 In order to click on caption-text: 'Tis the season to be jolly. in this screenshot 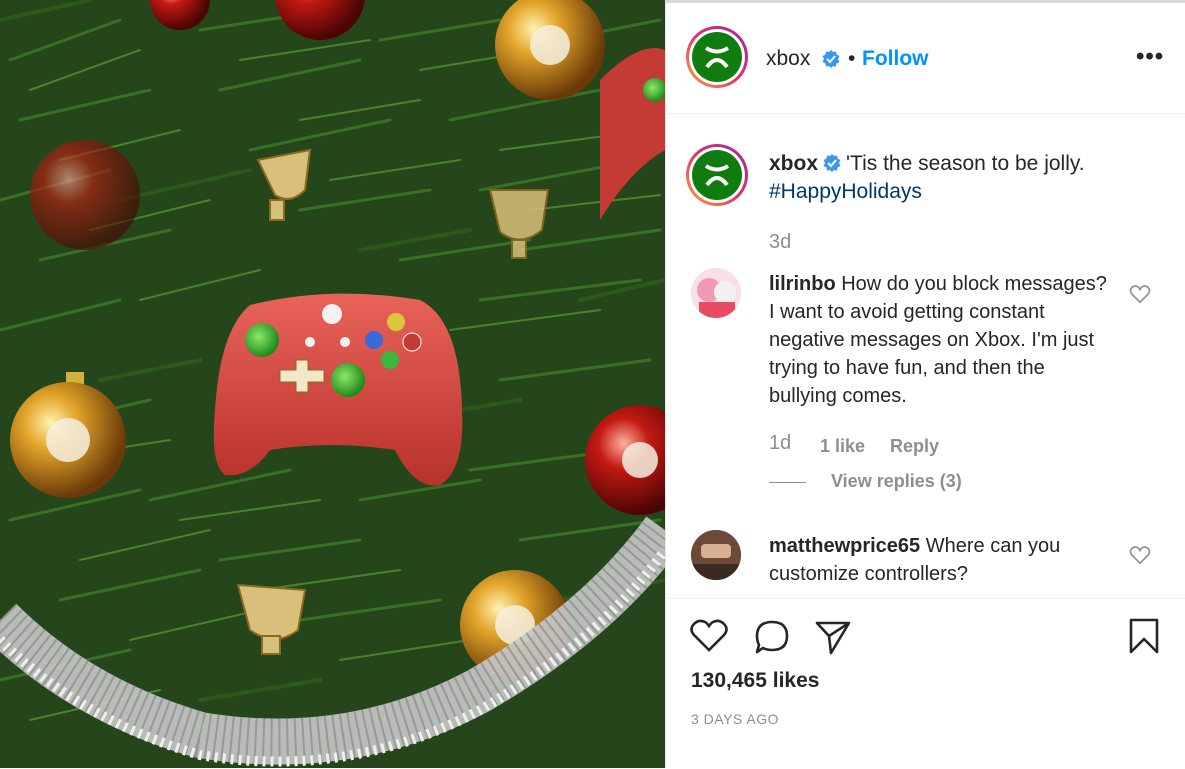, I will do `click(965, 163)`.